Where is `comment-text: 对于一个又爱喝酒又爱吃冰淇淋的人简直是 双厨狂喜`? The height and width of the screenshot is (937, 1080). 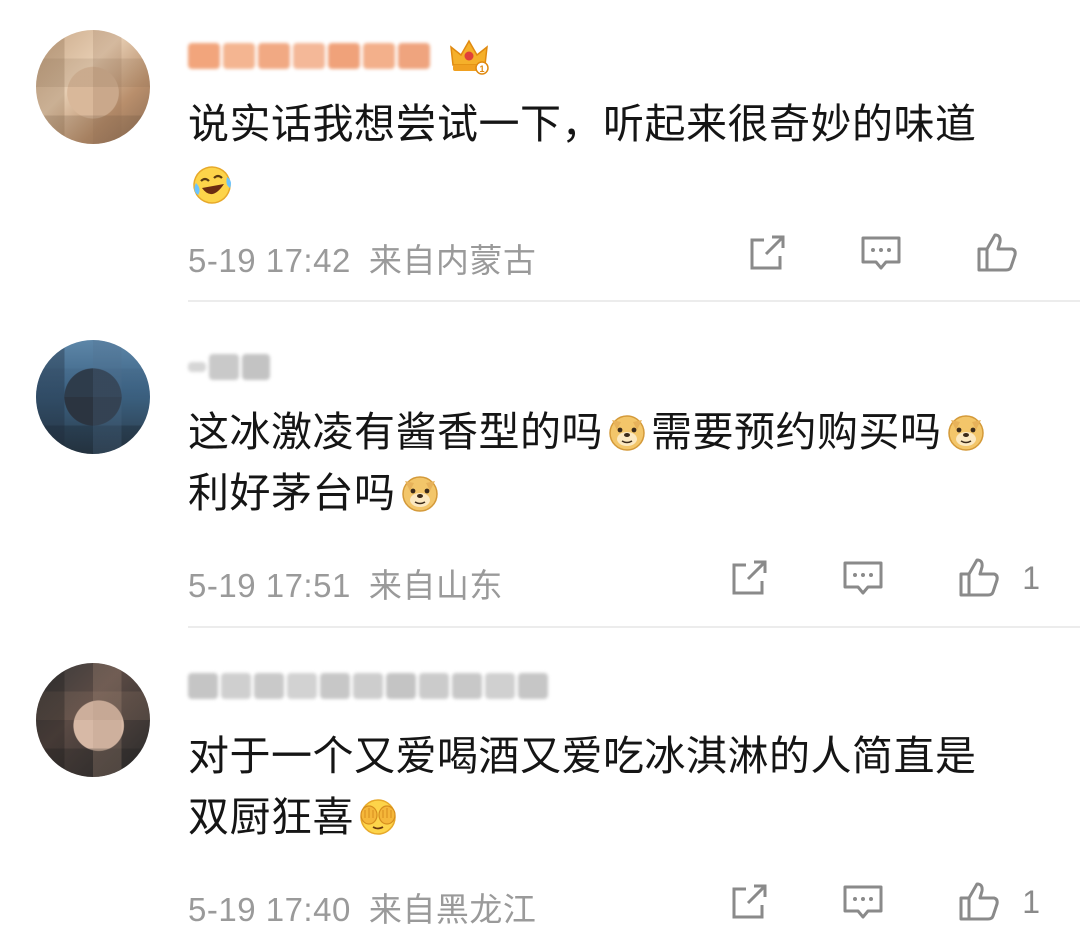
comment-text: 对于一个又爱喝酒又爱吃冰淇淋的人简直是 双厨狂喜 is located at coordinates (623, 787).